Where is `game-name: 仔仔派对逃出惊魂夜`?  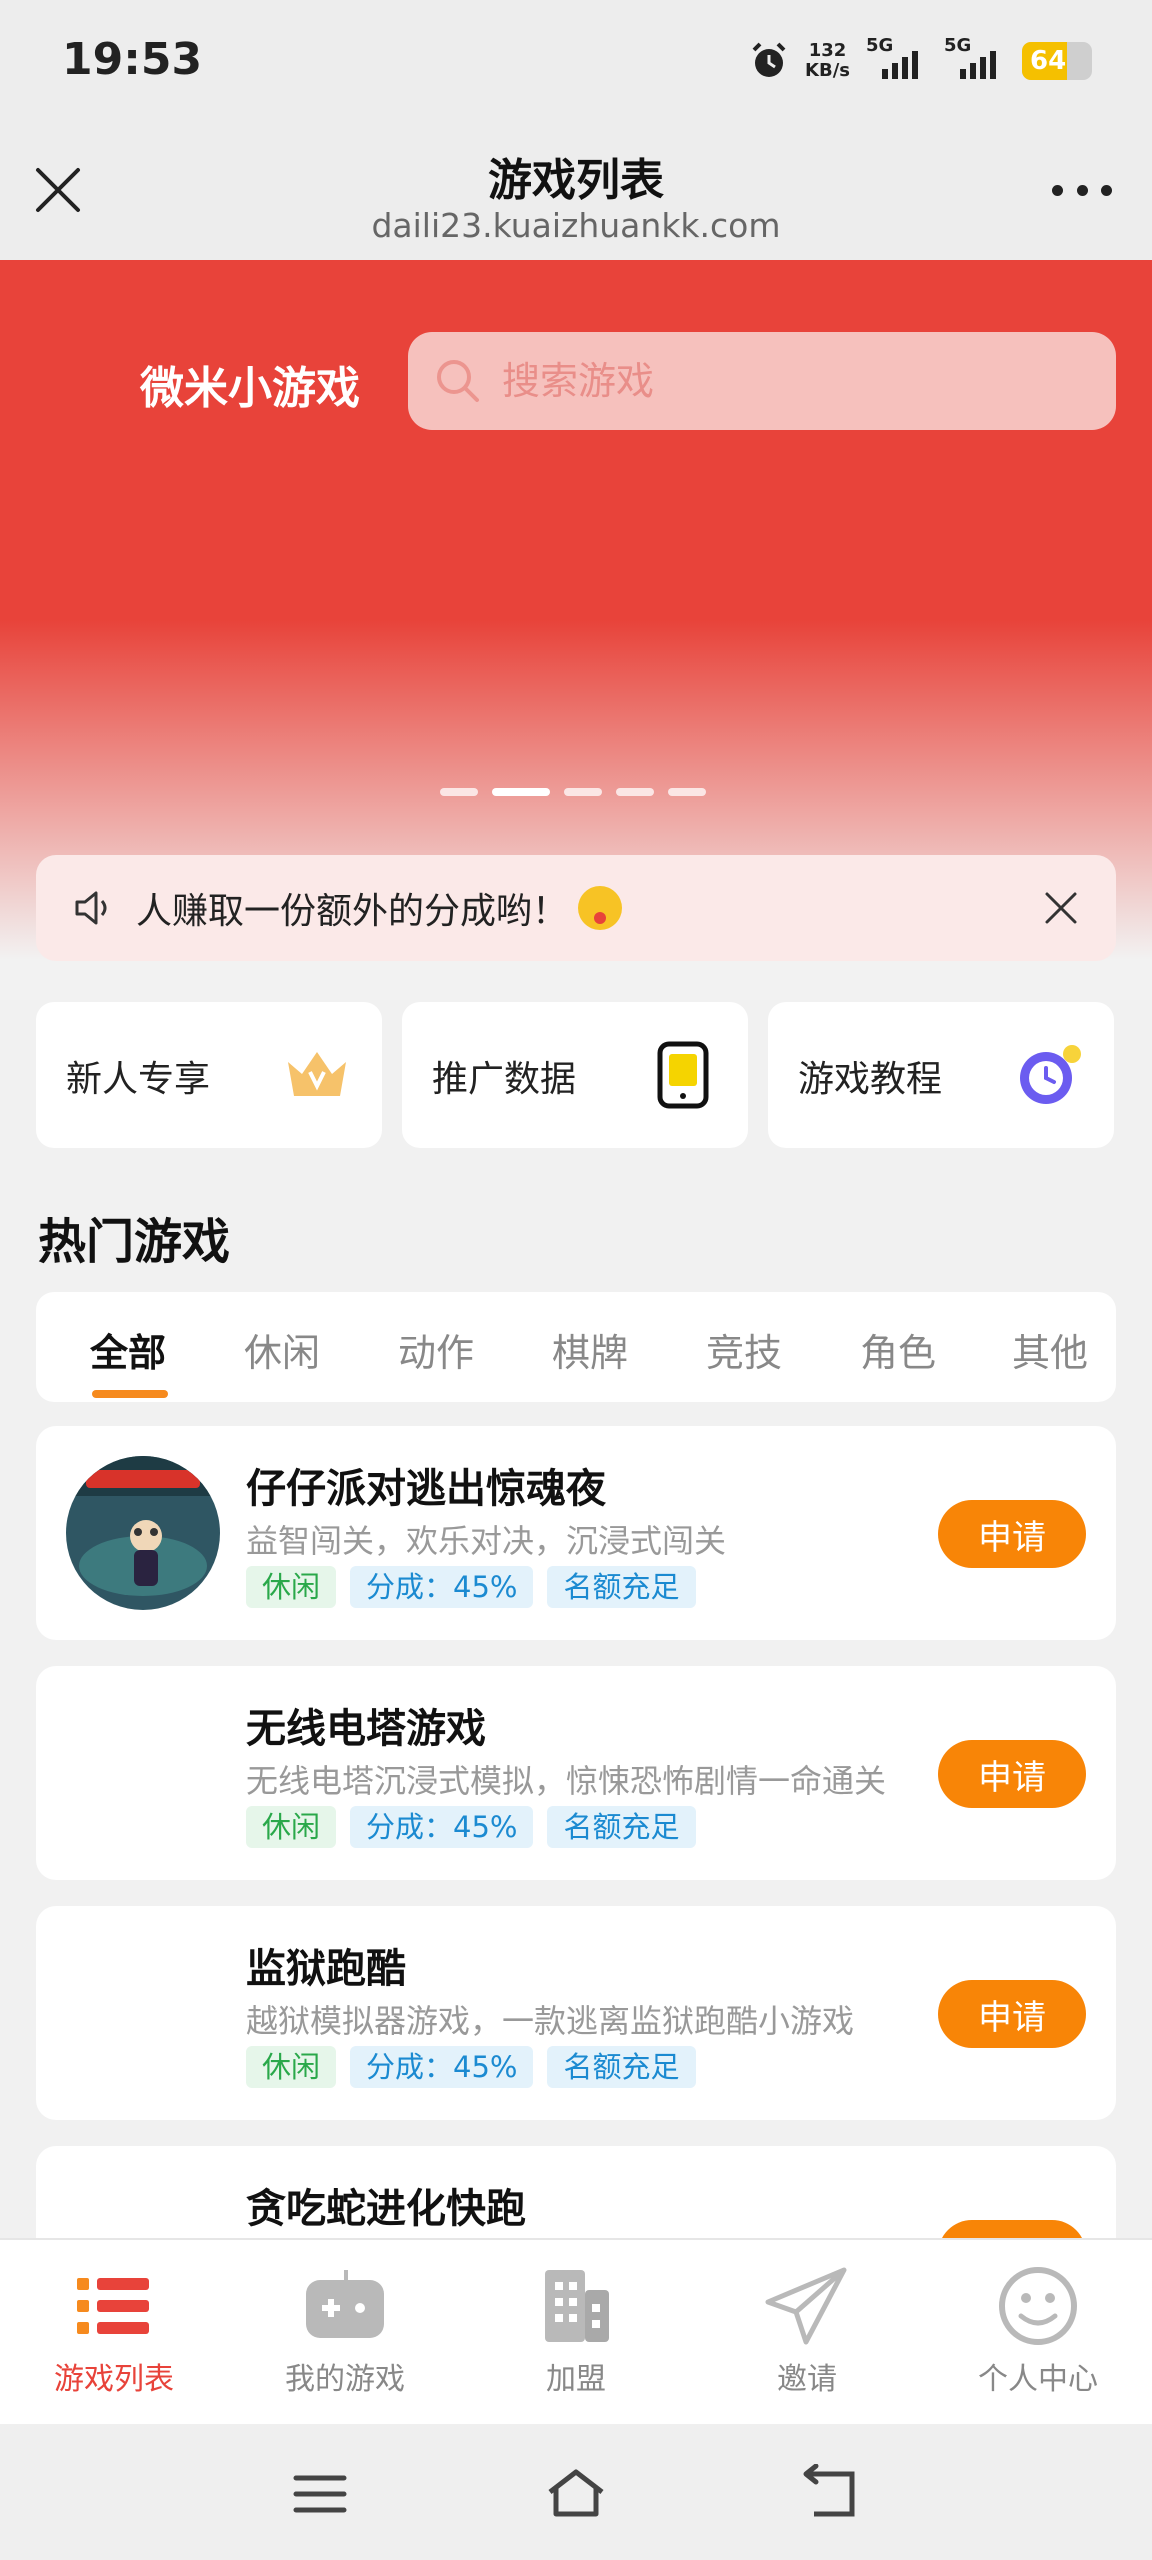 game-name: 仔仔派对逃出惊魂夜 is located at coordinates (426, 1489).